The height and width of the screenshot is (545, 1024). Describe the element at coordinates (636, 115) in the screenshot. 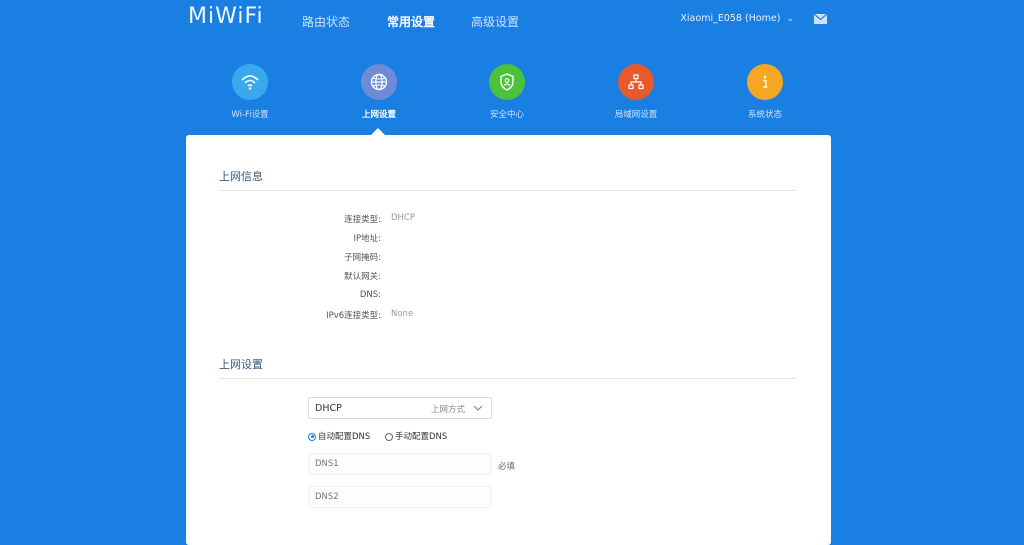

I see `category-label: 局域网设置` at that location.